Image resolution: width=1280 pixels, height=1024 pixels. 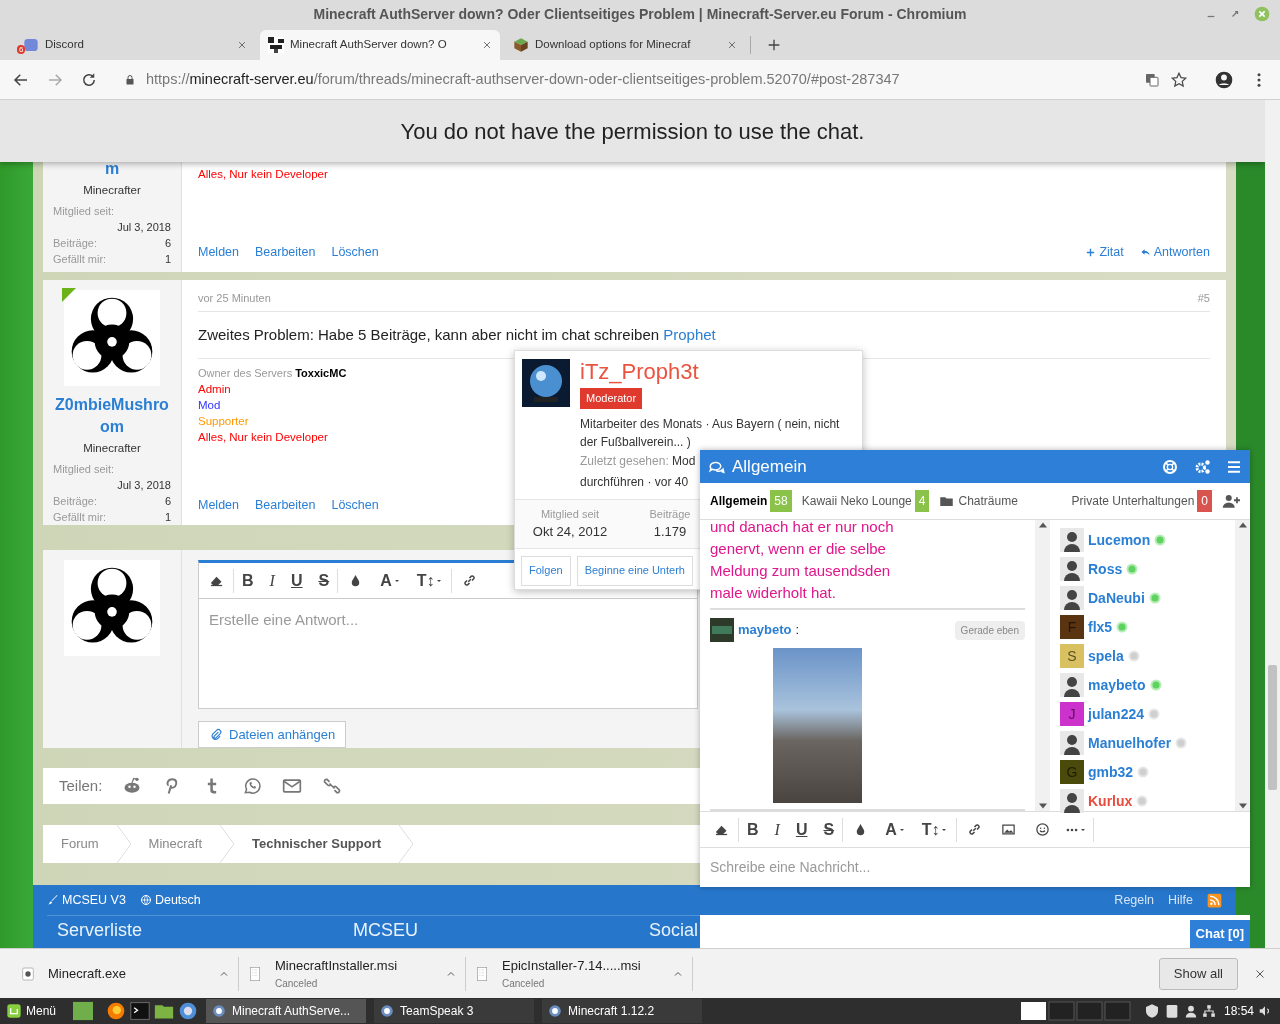 I want to click on terminal-icon, so click(x=140, y=1011).